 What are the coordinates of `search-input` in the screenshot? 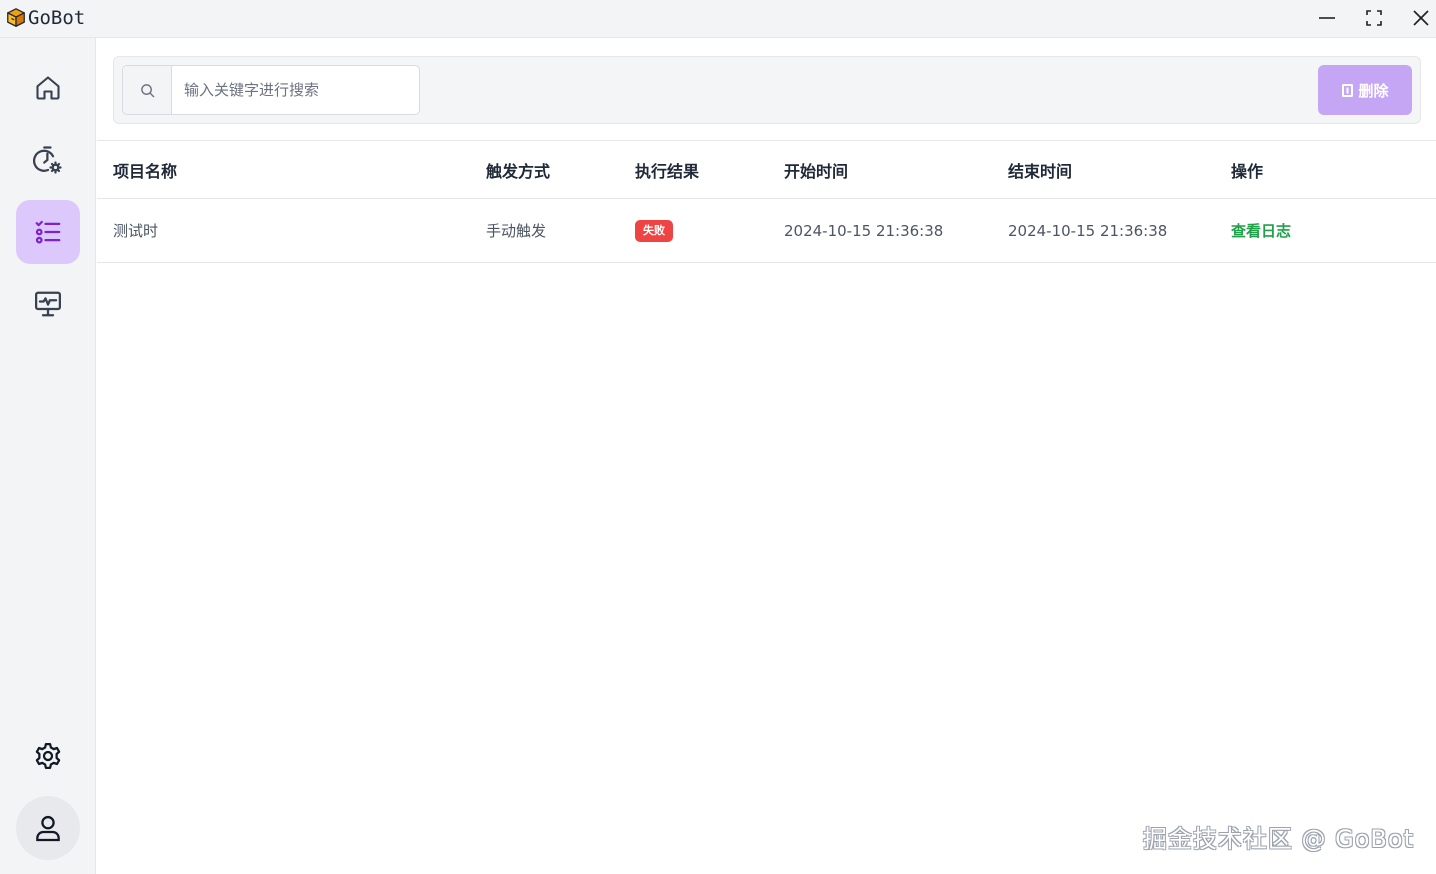 It's located at (295, 90).